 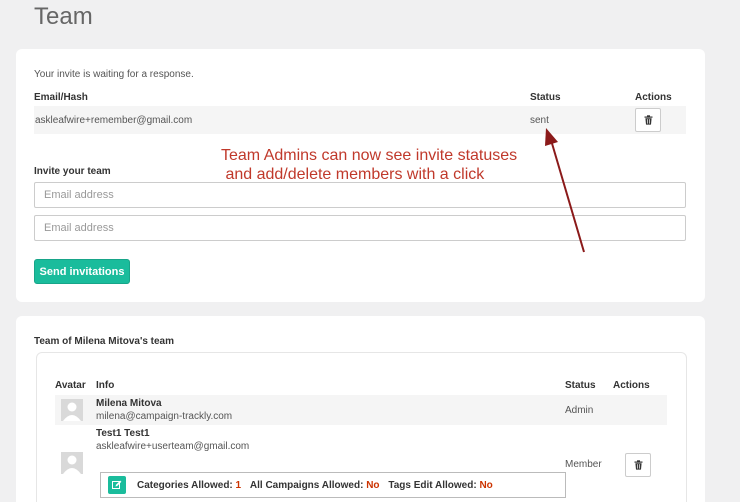 I want to click on tags-edit-allowed-value: No, so click(x=486, y=485).